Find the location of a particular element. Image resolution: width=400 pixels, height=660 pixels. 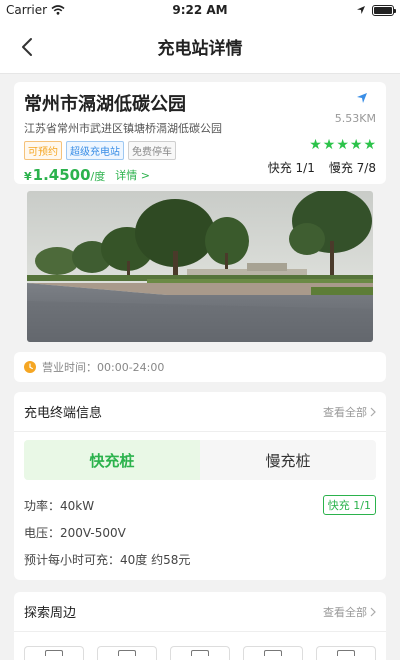

explore-category-row is located at coordinates (200, 653).